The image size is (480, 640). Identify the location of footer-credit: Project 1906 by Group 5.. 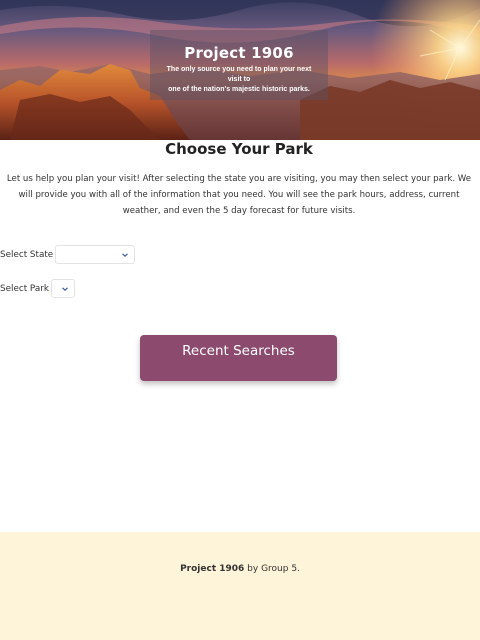
(240, 569).